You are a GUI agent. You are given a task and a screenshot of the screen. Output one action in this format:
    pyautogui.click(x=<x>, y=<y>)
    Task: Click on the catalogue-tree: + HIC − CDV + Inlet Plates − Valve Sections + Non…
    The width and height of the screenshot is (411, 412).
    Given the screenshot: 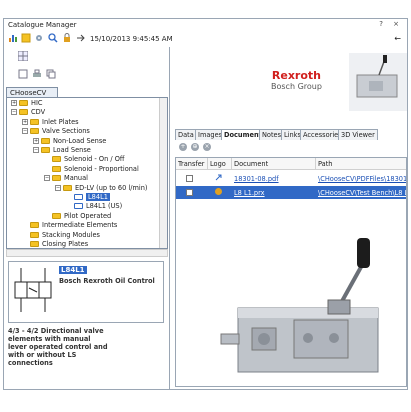 What is the action you would take?
    pyautogui.click(x=87, y=173)
    